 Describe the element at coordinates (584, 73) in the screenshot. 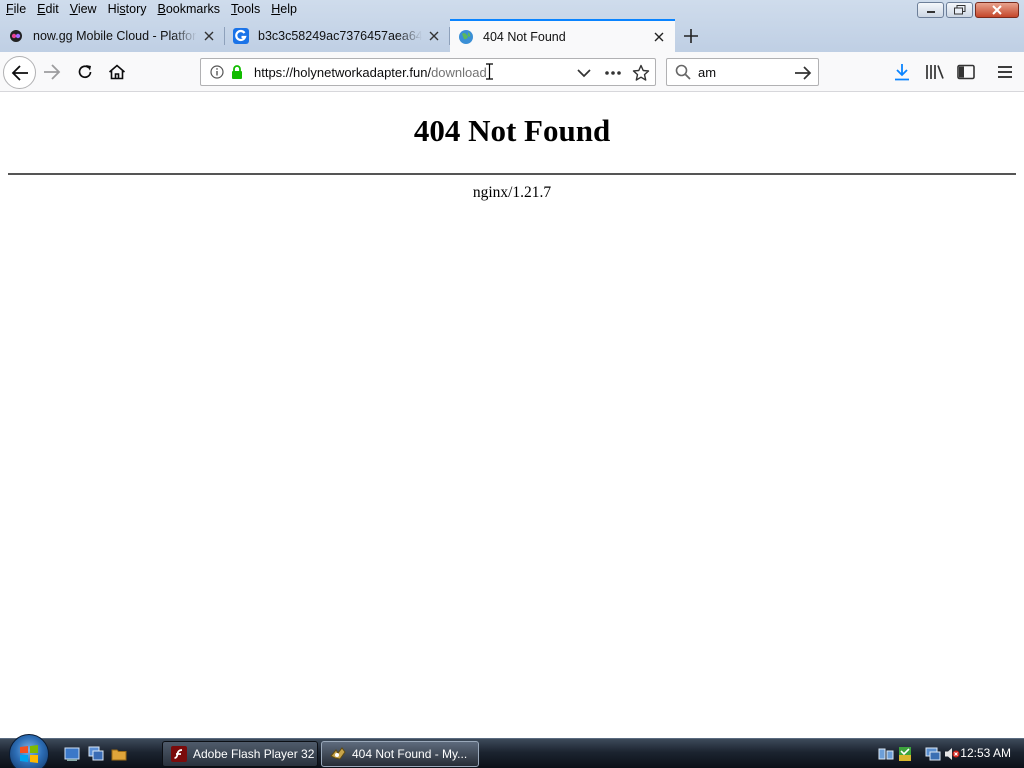

I see `chevron-down-icon` at that location.